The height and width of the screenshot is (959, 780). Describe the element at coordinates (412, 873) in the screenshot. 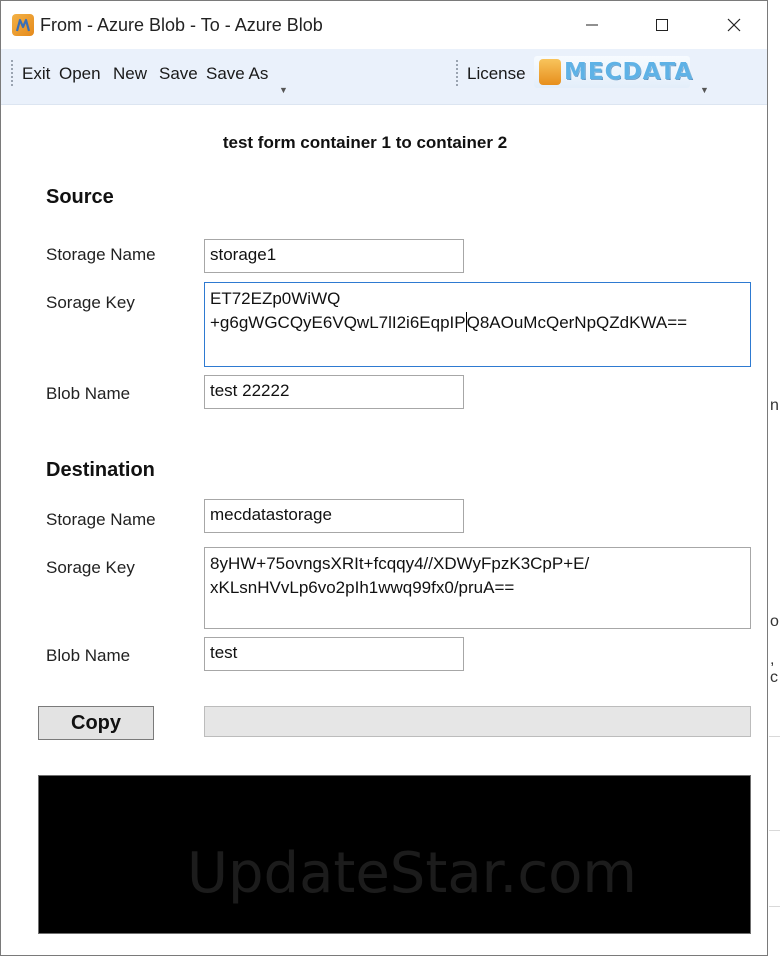

I see `watermark-text: UpdateStar.com` at that location.